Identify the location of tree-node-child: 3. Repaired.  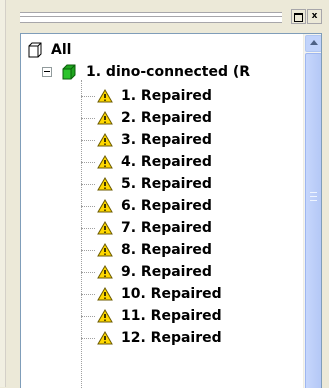
(146, 140).